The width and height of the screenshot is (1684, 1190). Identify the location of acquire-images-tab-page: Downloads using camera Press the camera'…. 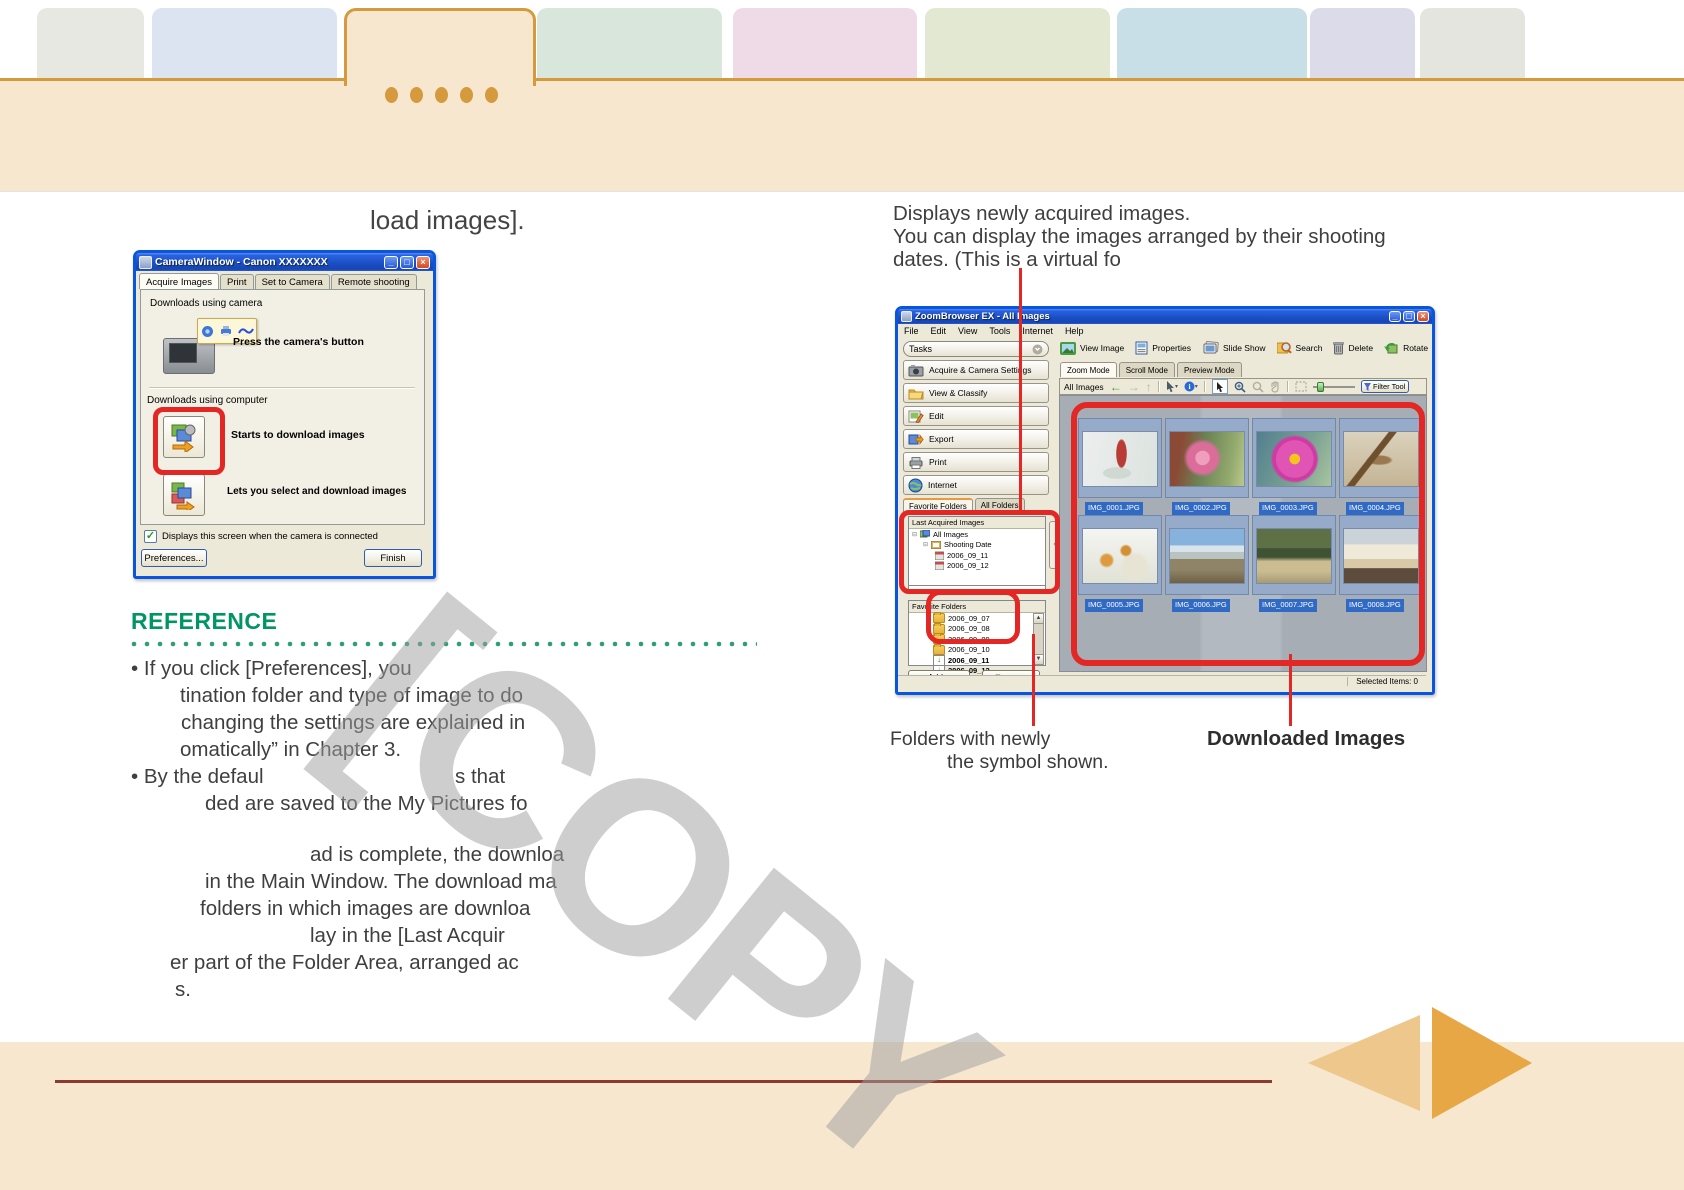
(282, 407).